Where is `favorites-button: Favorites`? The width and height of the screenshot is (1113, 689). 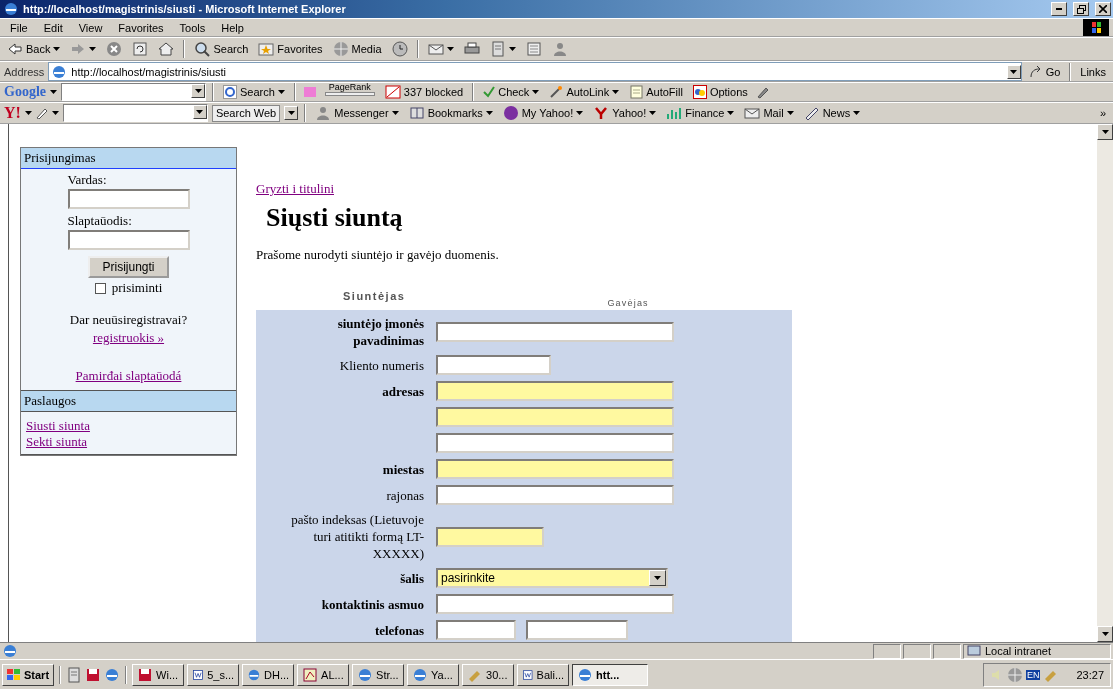 favorites-button: Favorites is located at coordinates (290, 49).